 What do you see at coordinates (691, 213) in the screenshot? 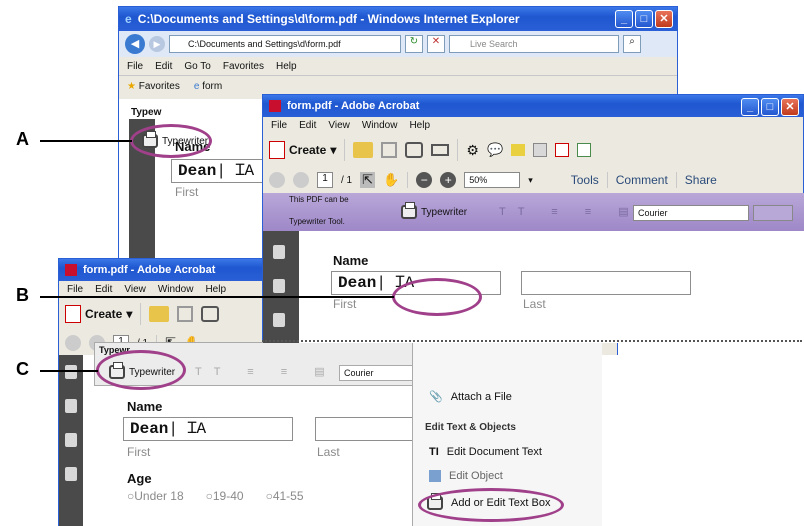
I see `acrobat1-font-select: Courier` at bounding box center [691, 213].